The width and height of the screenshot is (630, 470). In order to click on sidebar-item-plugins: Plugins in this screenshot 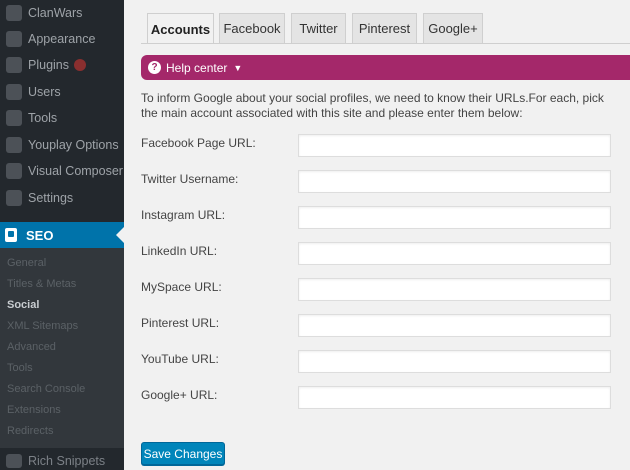, I will do `click(62, 65)`.